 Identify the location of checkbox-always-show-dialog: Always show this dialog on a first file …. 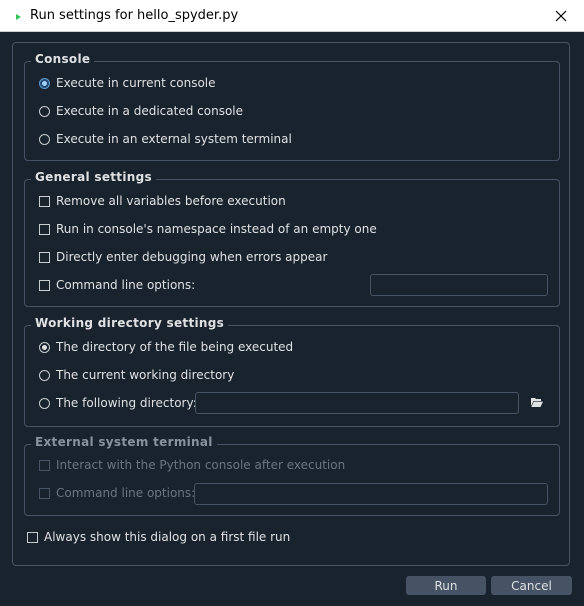
(158, 537).